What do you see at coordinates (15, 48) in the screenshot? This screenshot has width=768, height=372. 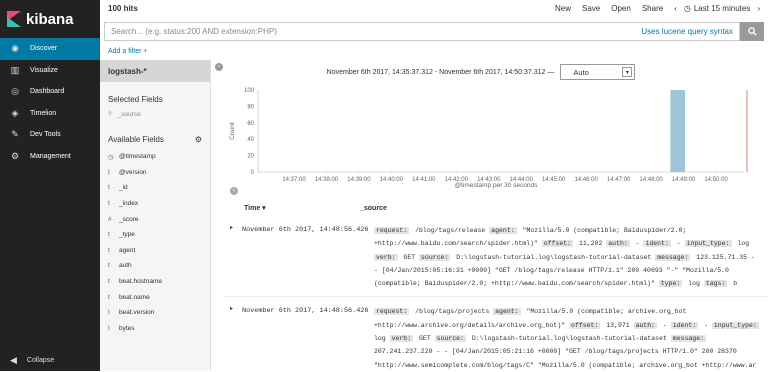 I see `compass-icon: ◉` at bounding box center [15, 48].